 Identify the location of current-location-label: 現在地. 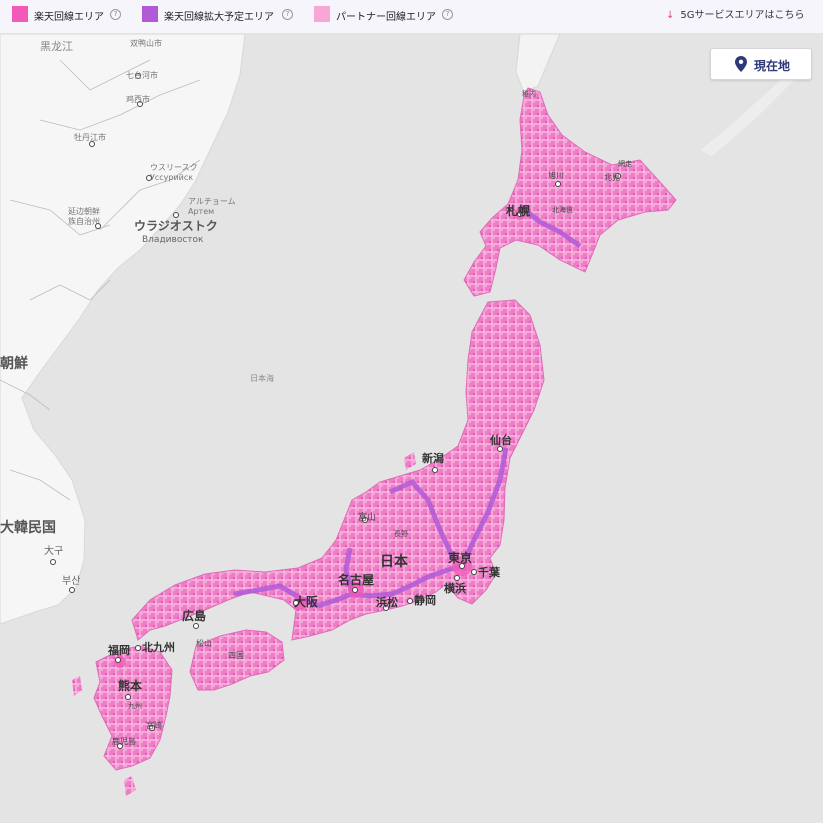
(772, 66).